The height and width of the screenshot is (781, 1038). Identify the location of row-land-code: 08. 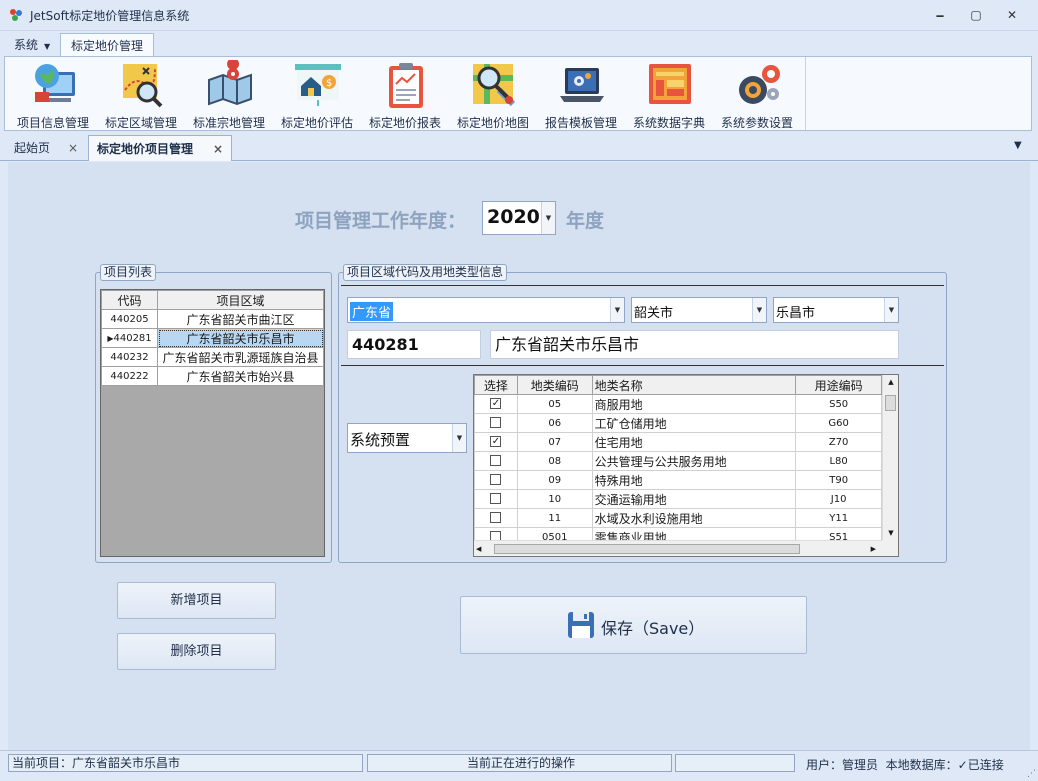
(554, 461).